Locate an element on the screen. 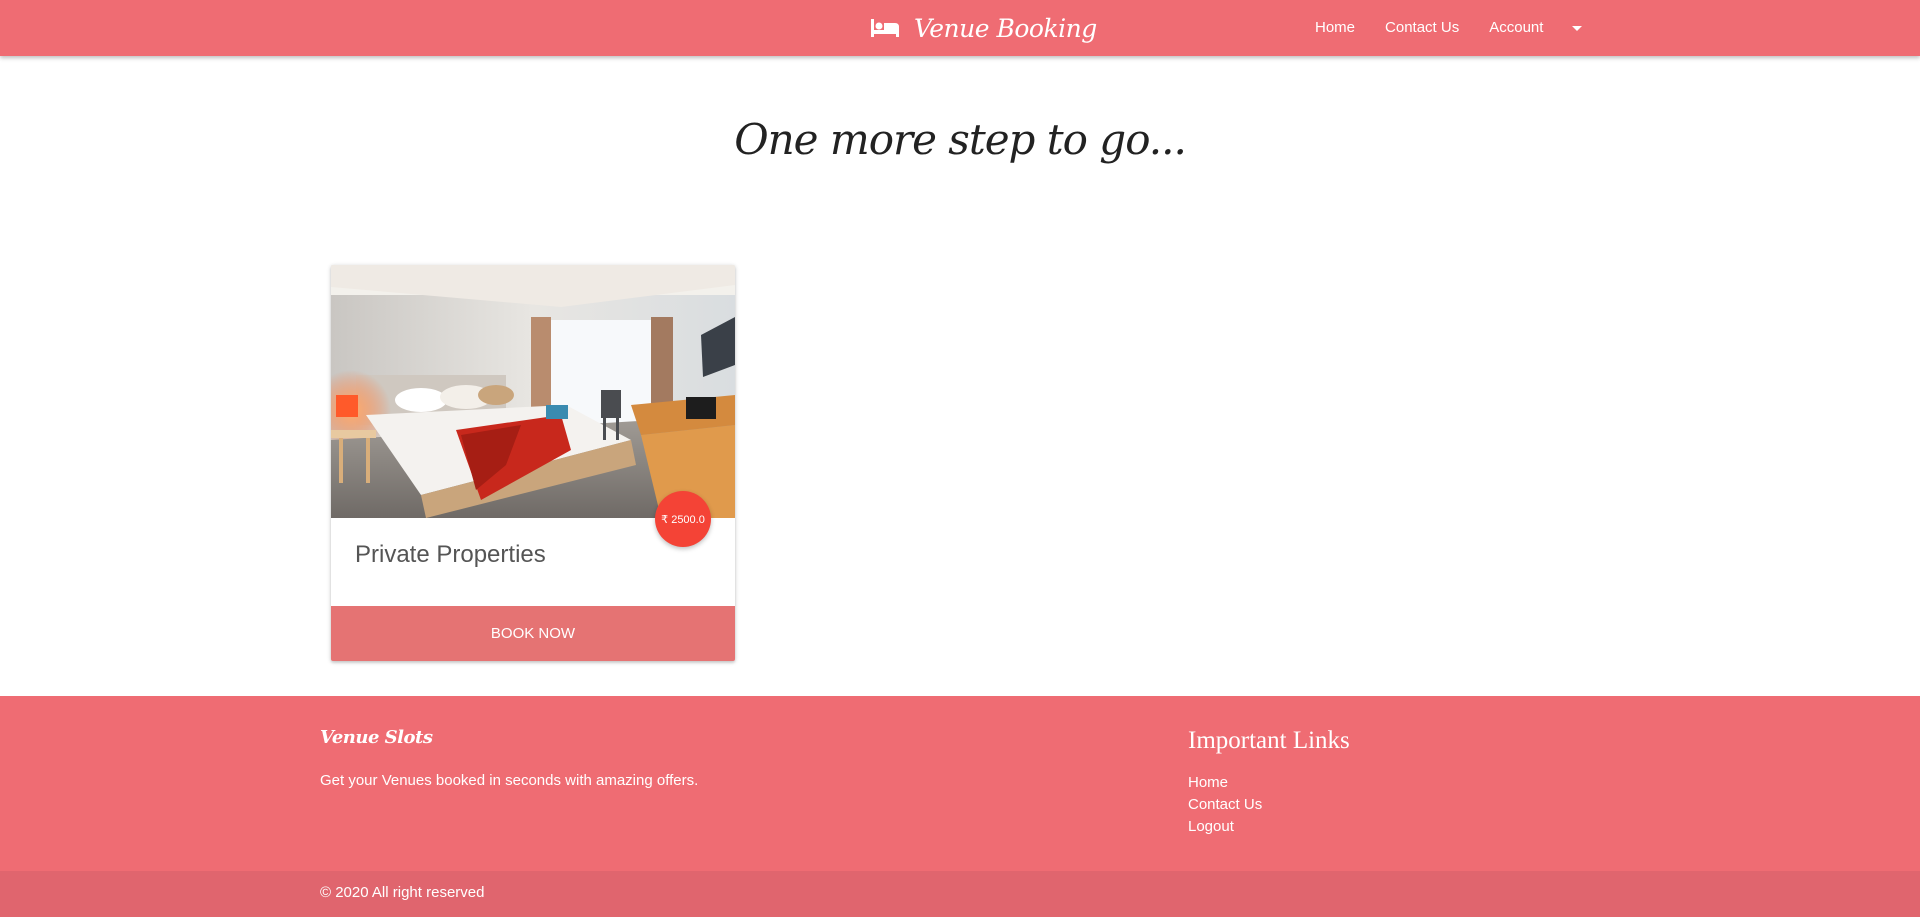 This screenshot has width=1920, height=917. venue-card: ₹ 2500.0 Private Properties BOOK NOW is located at coordinates (533, 463).